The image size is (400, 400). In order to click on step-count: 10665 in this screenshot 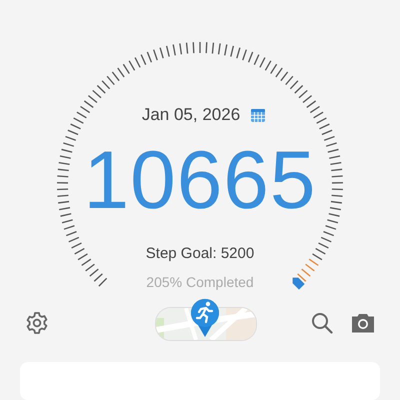, I will do `click(200, 181)`.